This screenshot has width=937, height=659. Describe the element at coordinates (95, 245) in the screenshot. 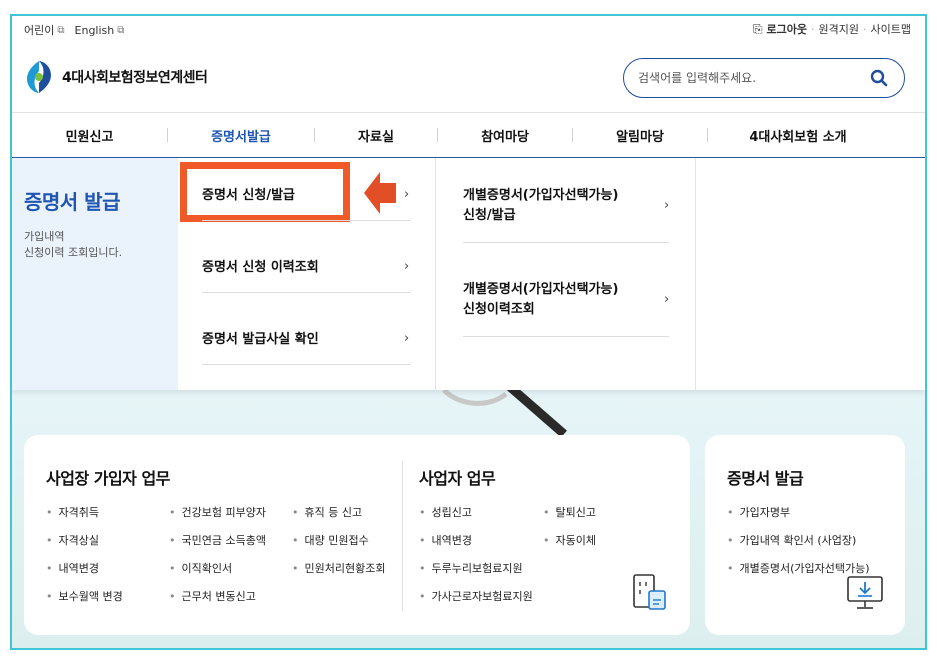

I see `mega-menu-description: 가입내역 신청이력 조회입니다.` at that location.